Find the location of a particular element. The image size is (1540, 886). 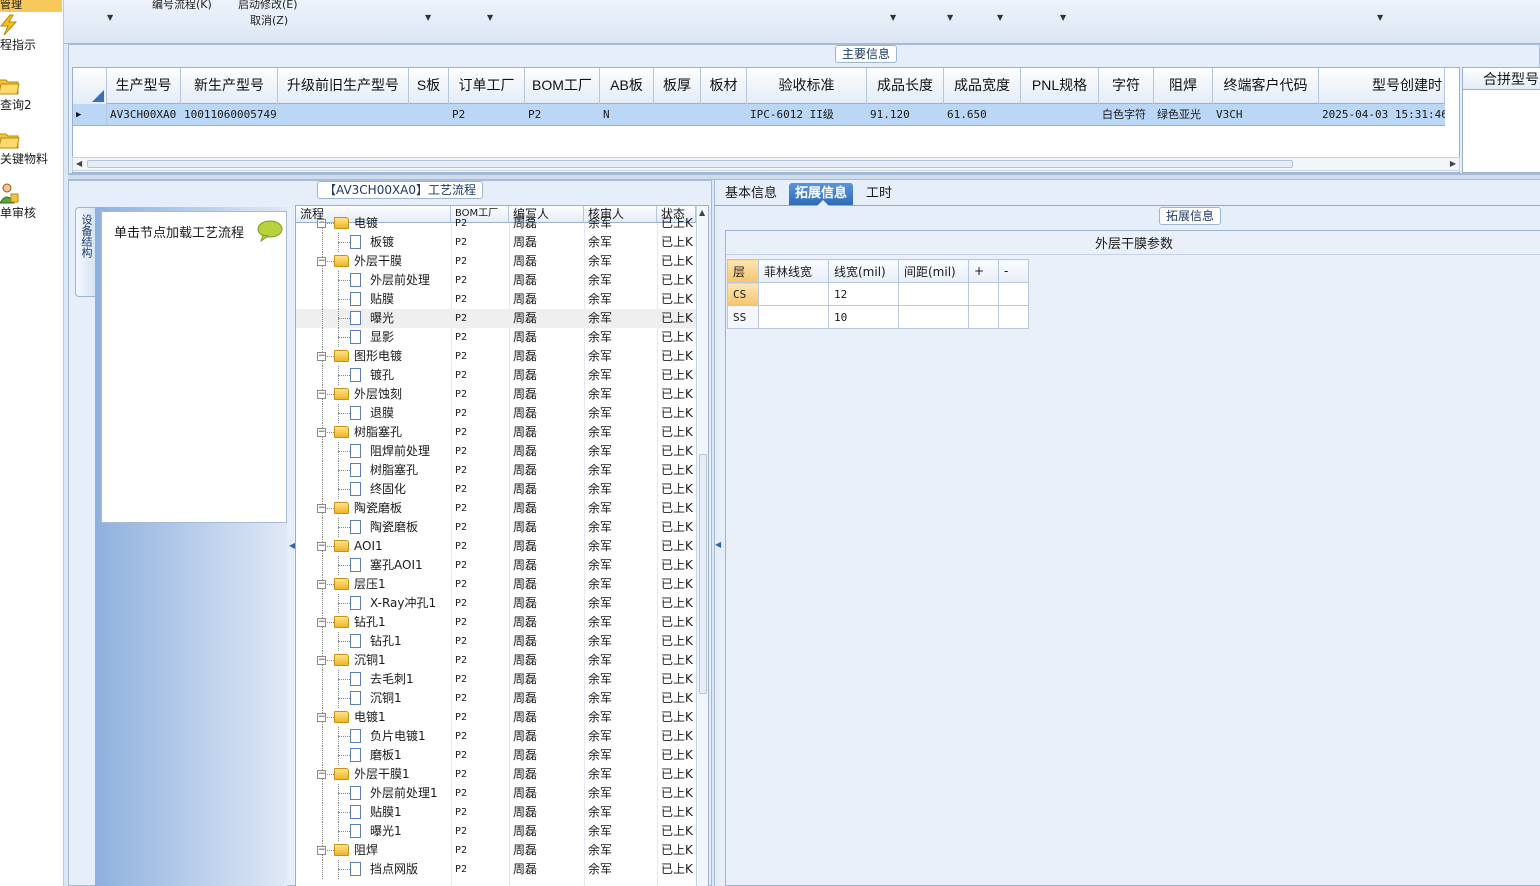

tree-node: 显影 is located at coordinates (373, 337).